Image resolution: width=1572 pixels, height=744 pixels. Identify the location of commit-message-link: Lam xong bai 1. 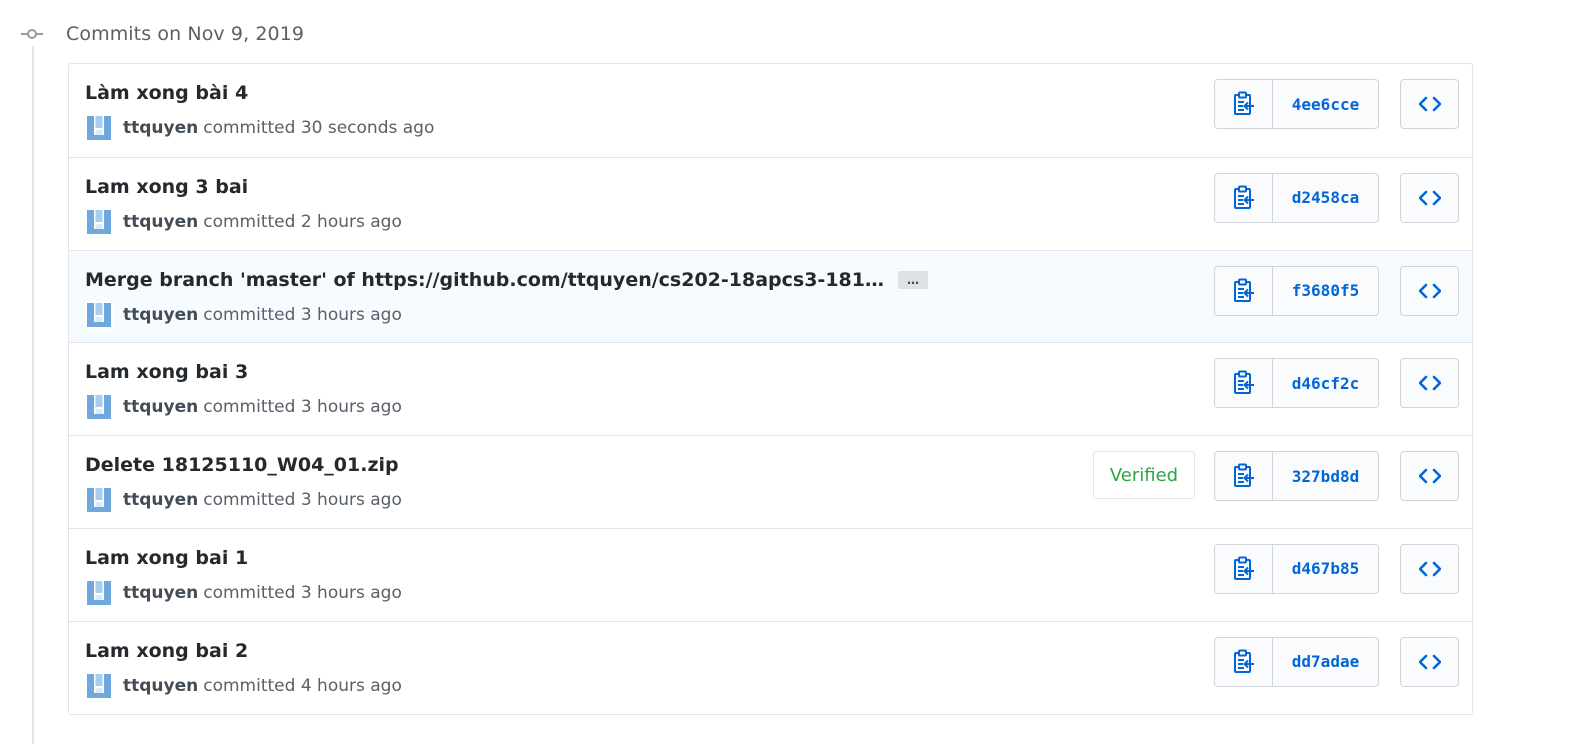
(166, 558).